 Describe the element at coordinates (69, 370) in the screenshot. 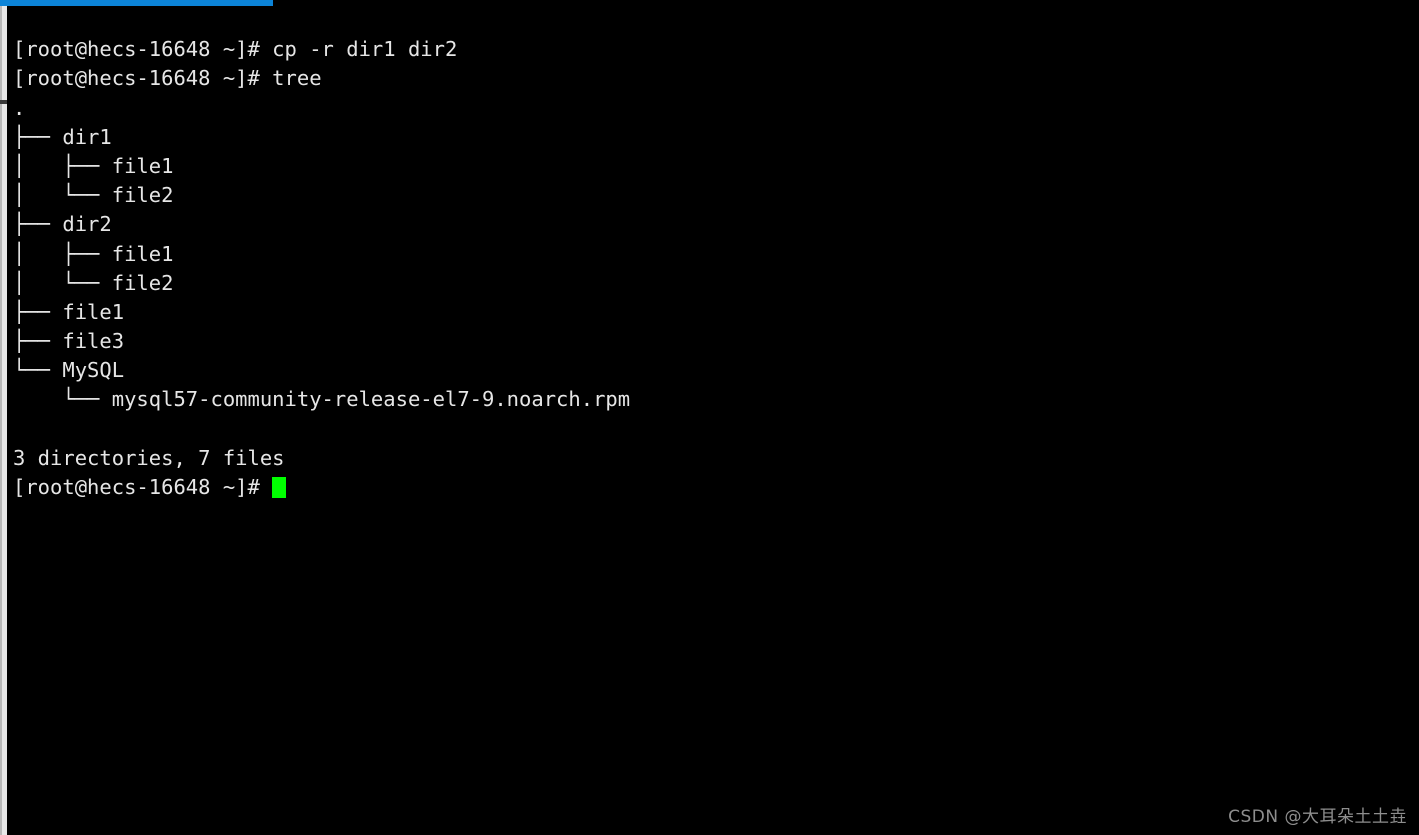

I see `terminal-line: └── MySQL` at that location.